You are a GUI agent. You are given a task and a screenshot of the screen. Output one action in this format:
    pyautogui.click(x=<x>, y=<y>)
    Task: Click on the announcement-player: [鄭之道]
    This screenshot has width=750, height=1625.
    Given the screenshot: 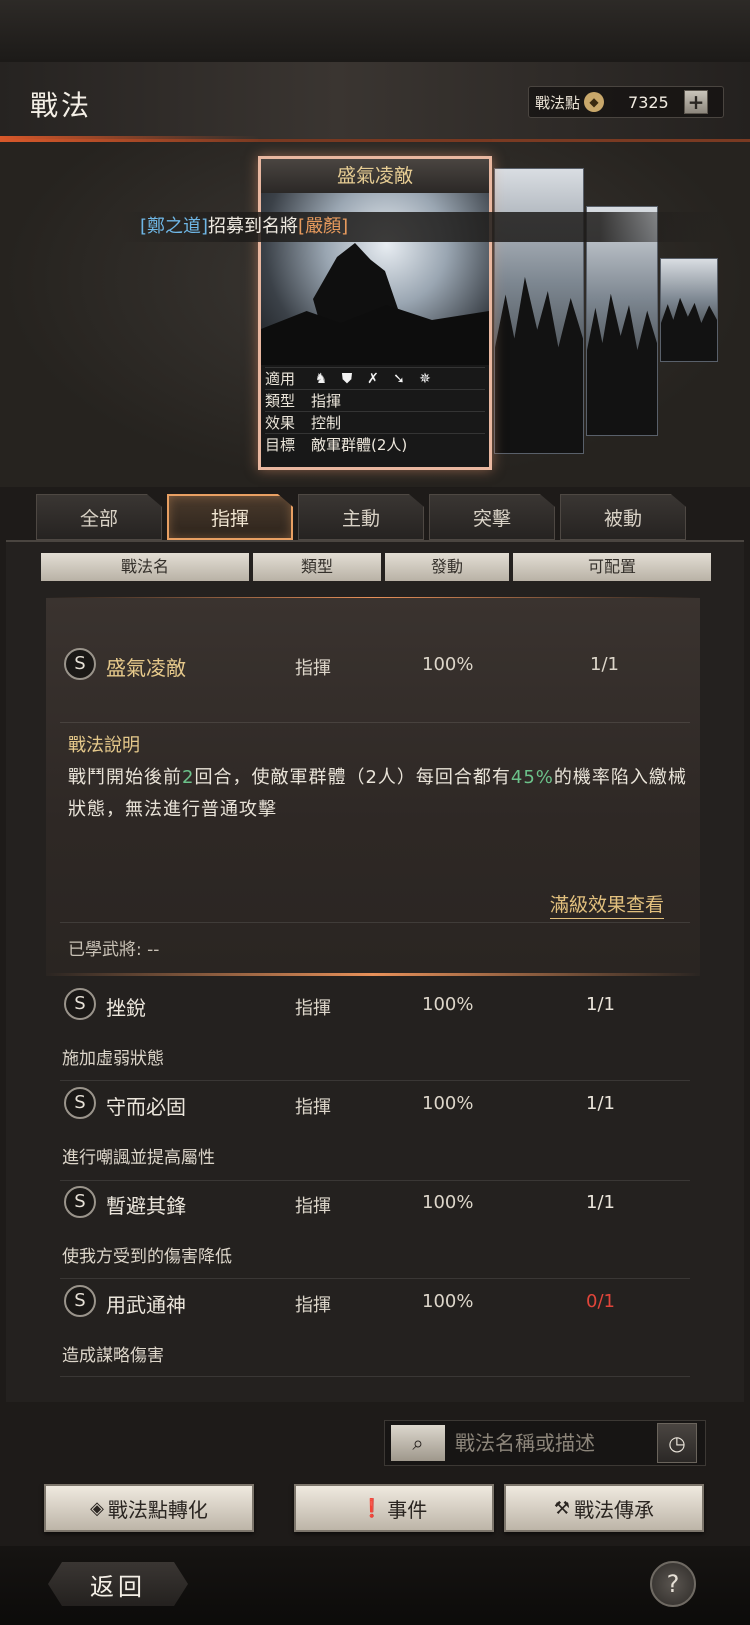 What is the action you would take?
    pyautogui.click(x=174, y=226)
    